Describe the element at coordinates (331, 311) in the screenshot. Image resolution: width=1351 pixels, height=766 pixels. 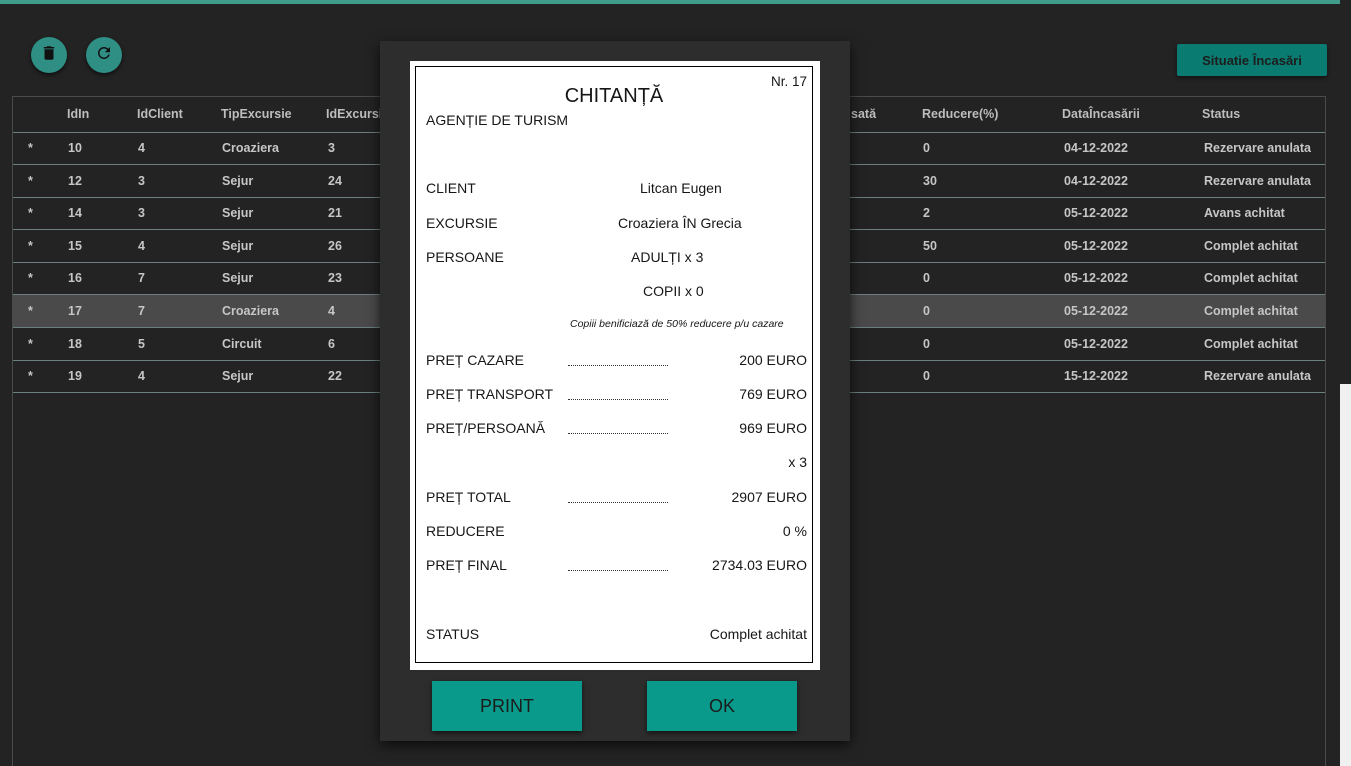
I see `cell-idexcursie: 4` at that location.